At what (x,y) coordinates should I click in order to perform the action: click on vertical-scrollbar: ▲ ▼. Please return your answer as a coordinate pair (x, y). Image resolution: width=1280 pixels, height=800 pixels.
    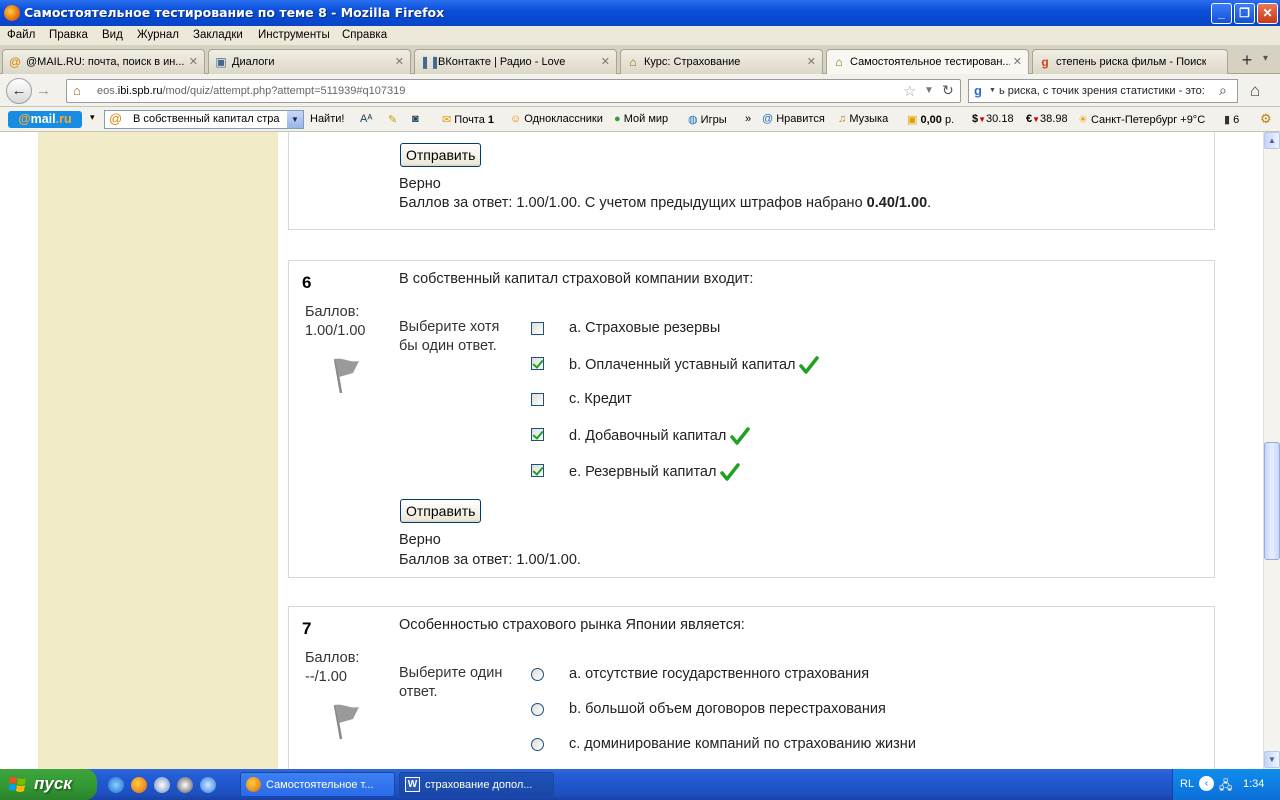
    Looking at the image, I should click on (1271, 450).